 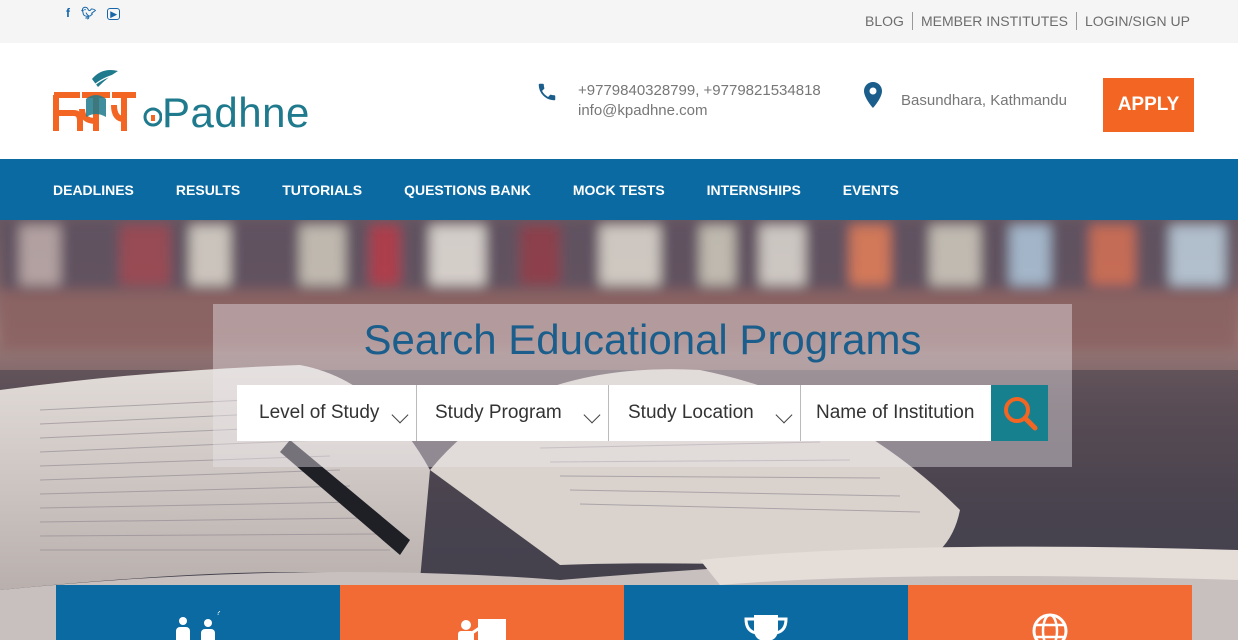 I want to click on youtube-icon: ▶, so click(x=114, y=14).